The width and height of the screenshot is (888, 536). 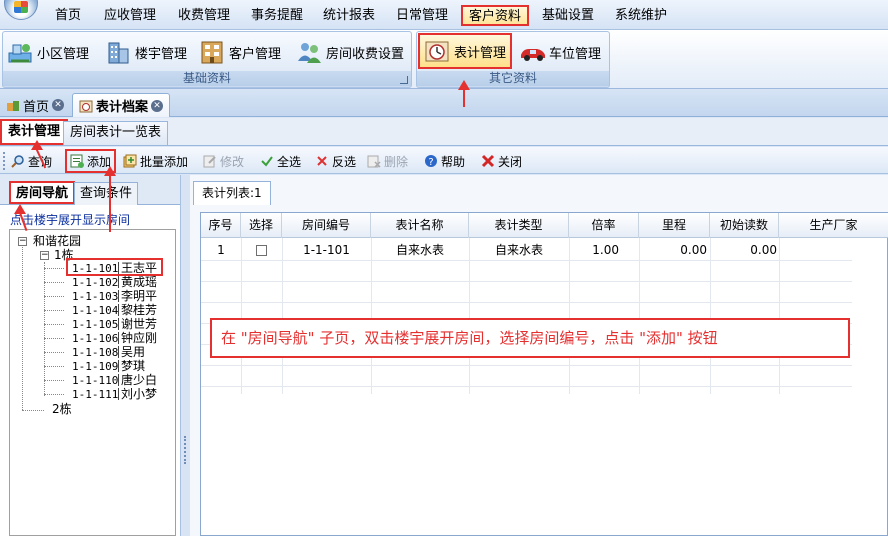 What do you see at coordinates (139, 282) in the screenshot?
I see `tree-room-name: 黄成瑶` at bounding box center [139, 282].